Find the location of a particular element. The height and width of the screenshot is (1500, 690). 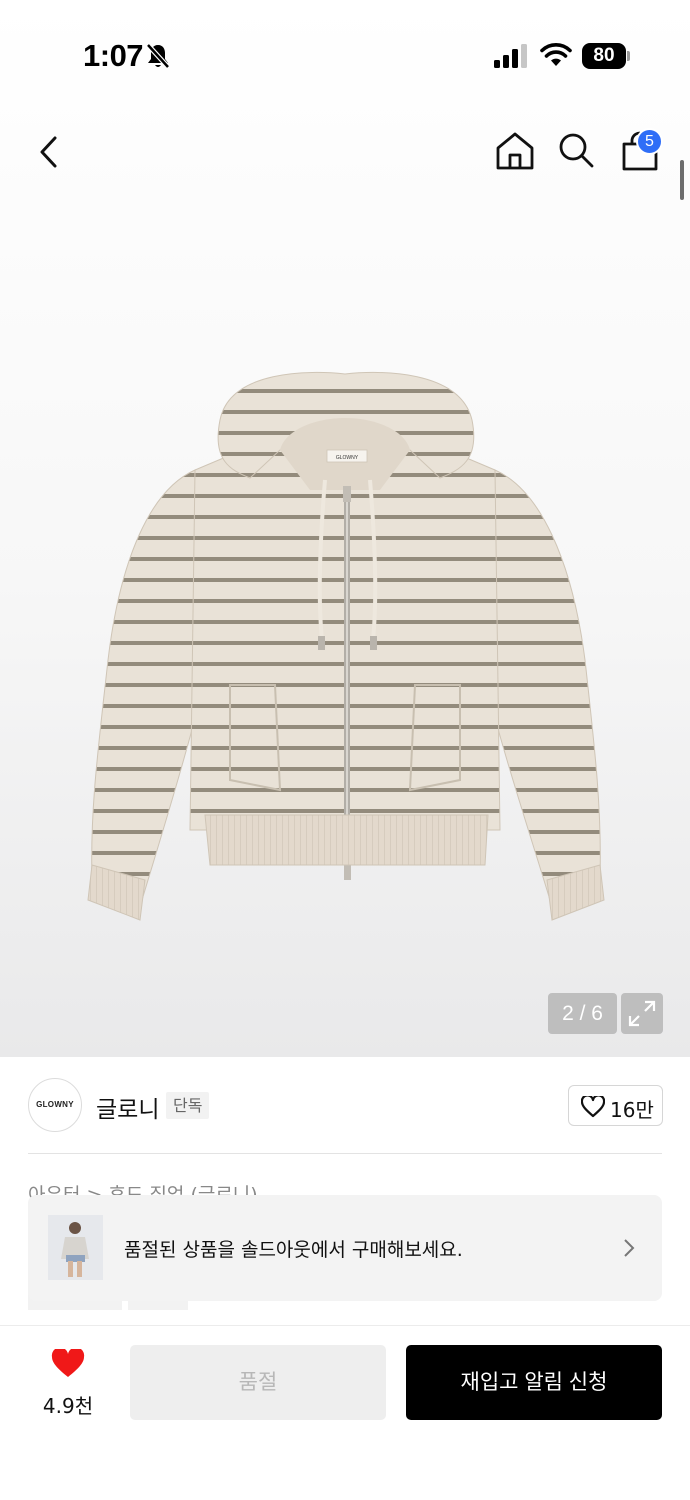

exclusive-badge: 단독 is located at coordinates (188, 1105).